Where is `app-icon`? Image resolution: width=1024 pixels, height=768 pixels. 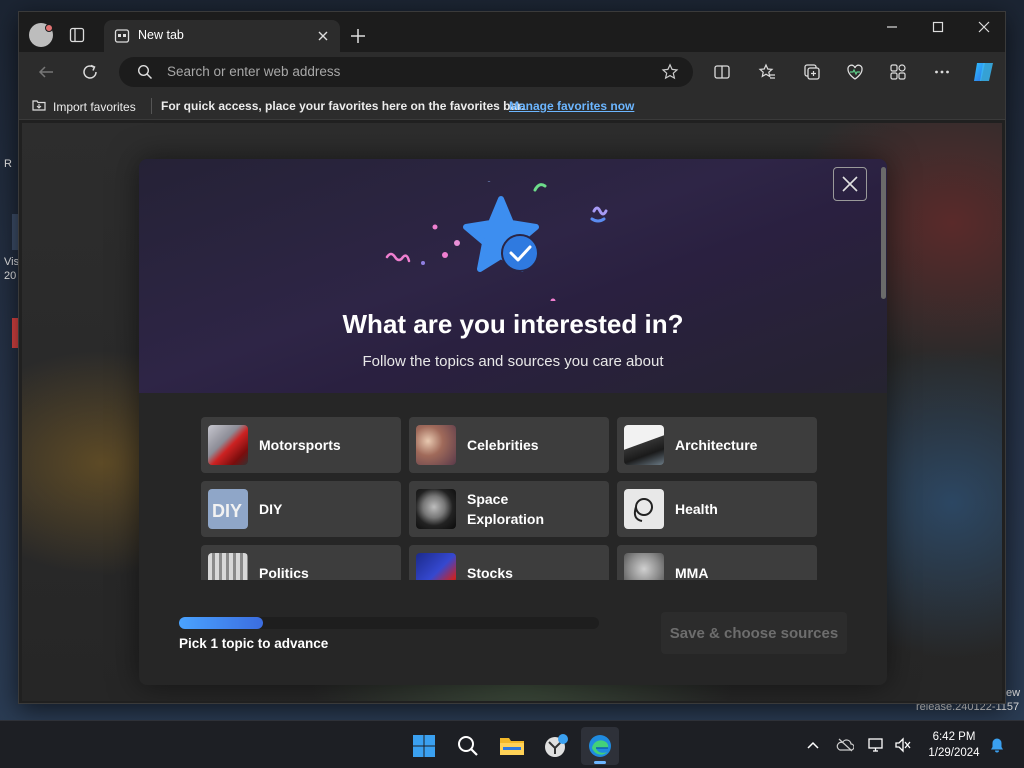 app-icon is located at coordinates (556, 745).